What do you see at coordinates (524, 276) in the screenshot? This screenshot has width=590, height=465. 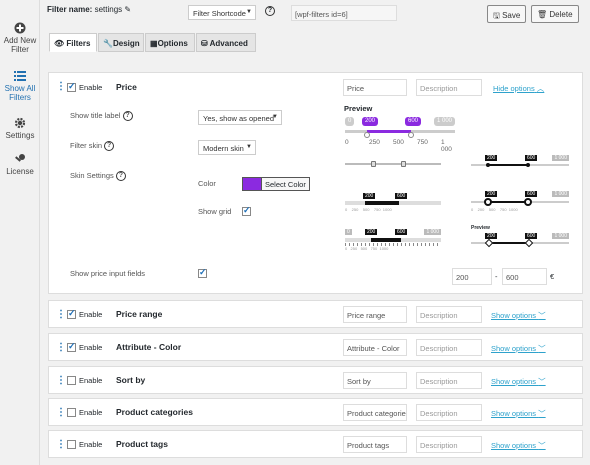 I see `price-max-input: 600` at bounding box center [524, 276].